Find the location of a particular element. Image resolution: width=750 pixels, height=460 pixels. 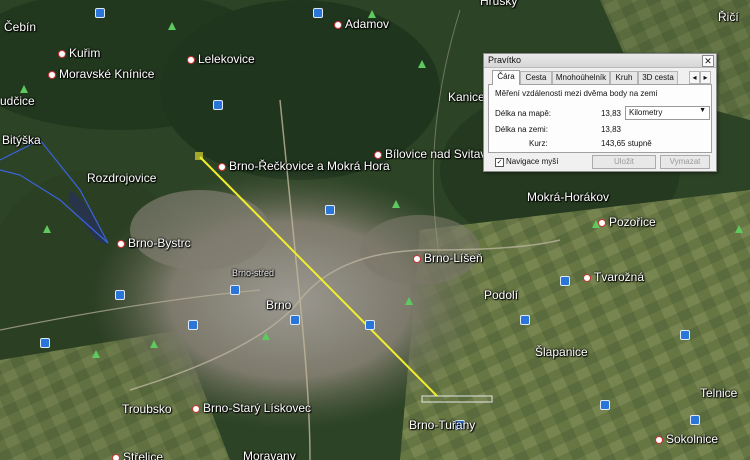

place-brno-centre: Brno-střed is located at coordinates (253, 273).